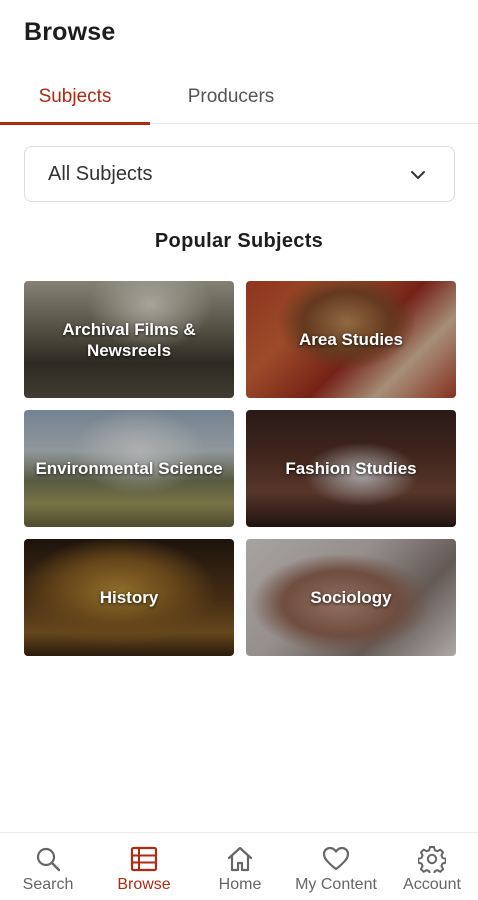  I want to click on gear-icon, so click(432, 859).